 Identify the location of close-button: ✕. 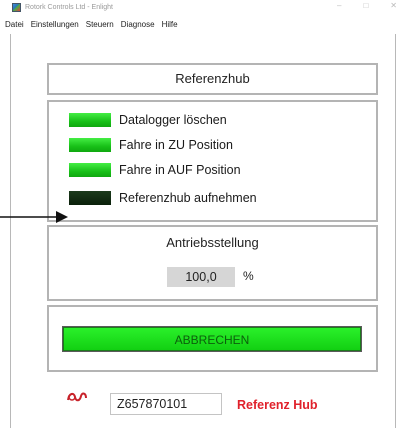
(393, 5).